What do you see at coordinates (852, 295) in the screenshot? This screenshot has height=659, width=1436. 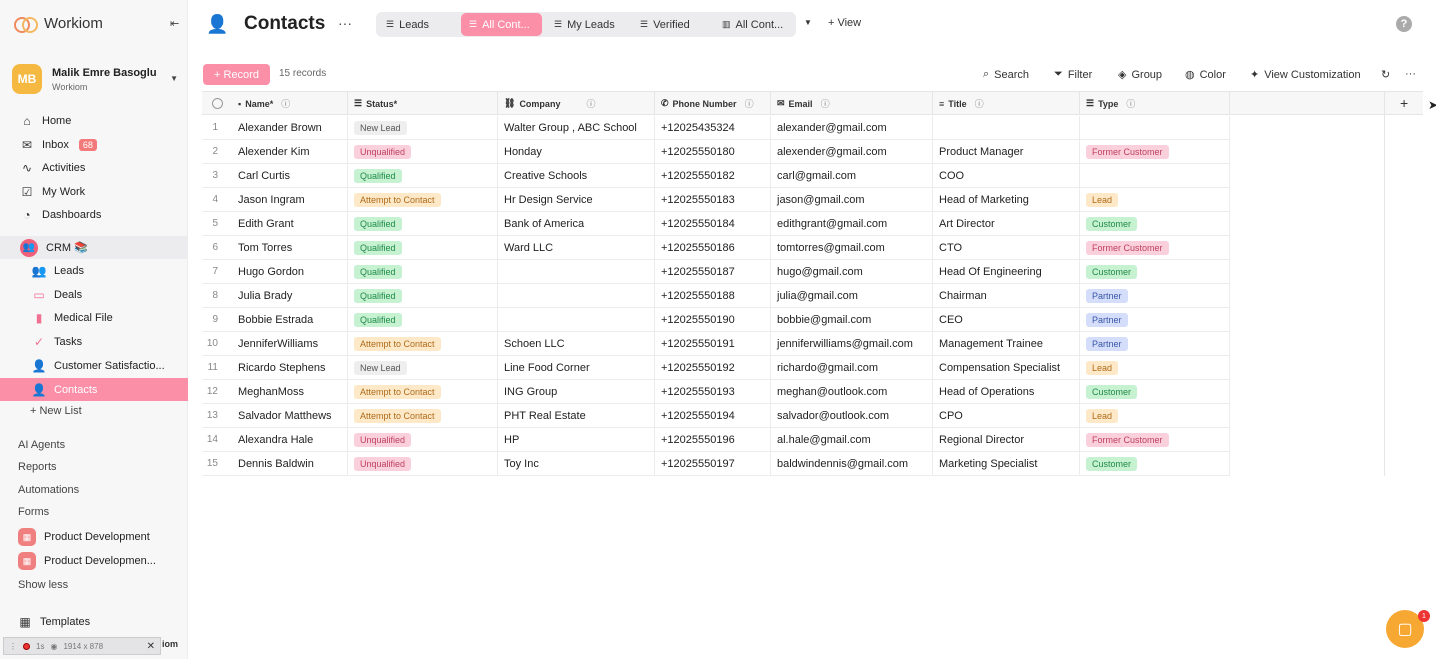 I see `cell-email: julia@gmail.com` at bounding box center [852, 295].